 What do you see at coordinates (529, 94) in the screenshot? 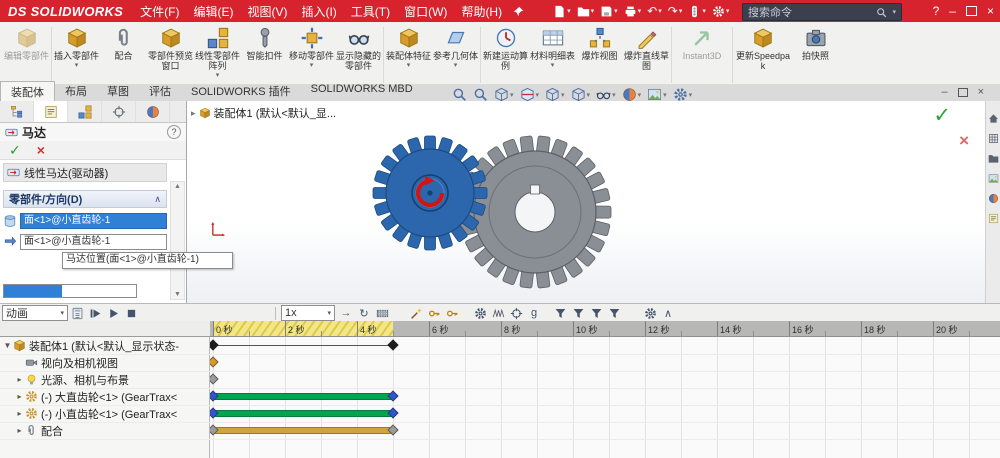
I see `section-view-button: ▾` at bounding box center [529, 94].